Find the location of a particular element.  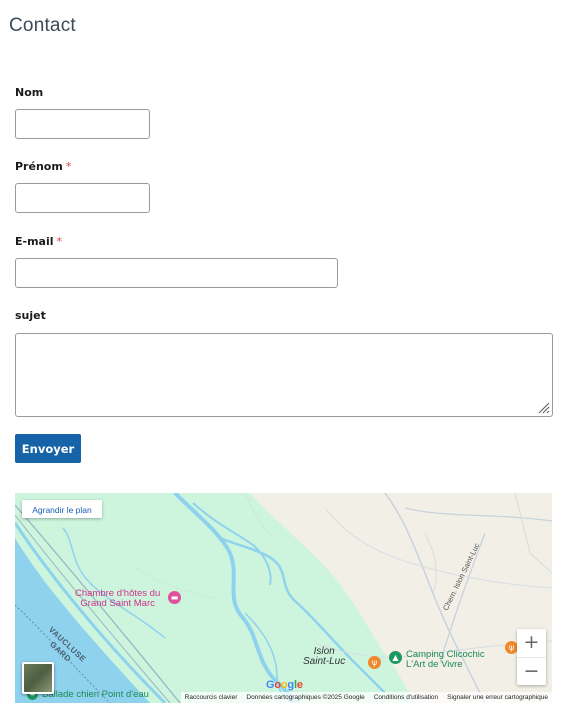

zoom-control: + − is located at coordinates (531, 657).